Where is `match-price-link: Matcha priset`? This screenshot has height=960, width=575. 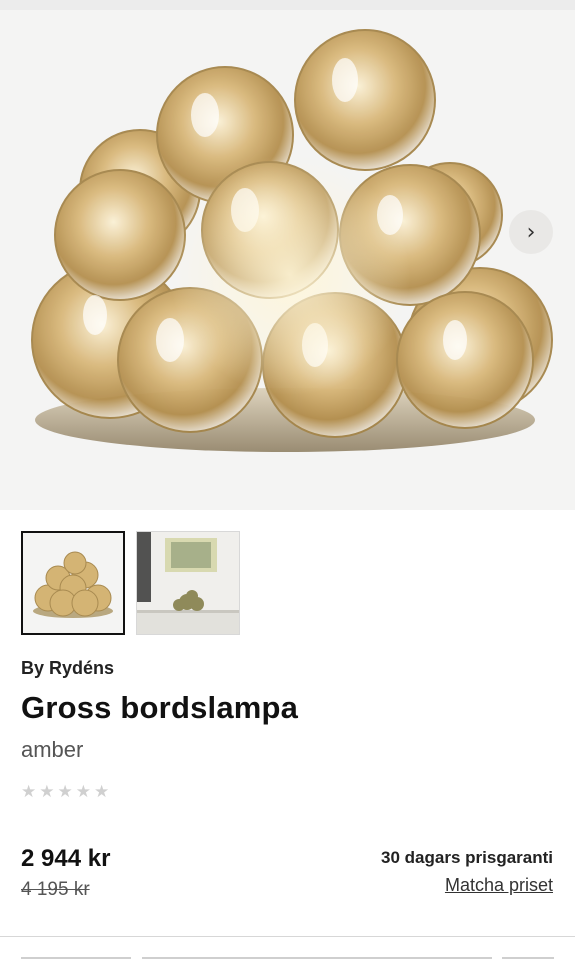
match-price-link: Matcha priset is located at coordinates (499, 885).